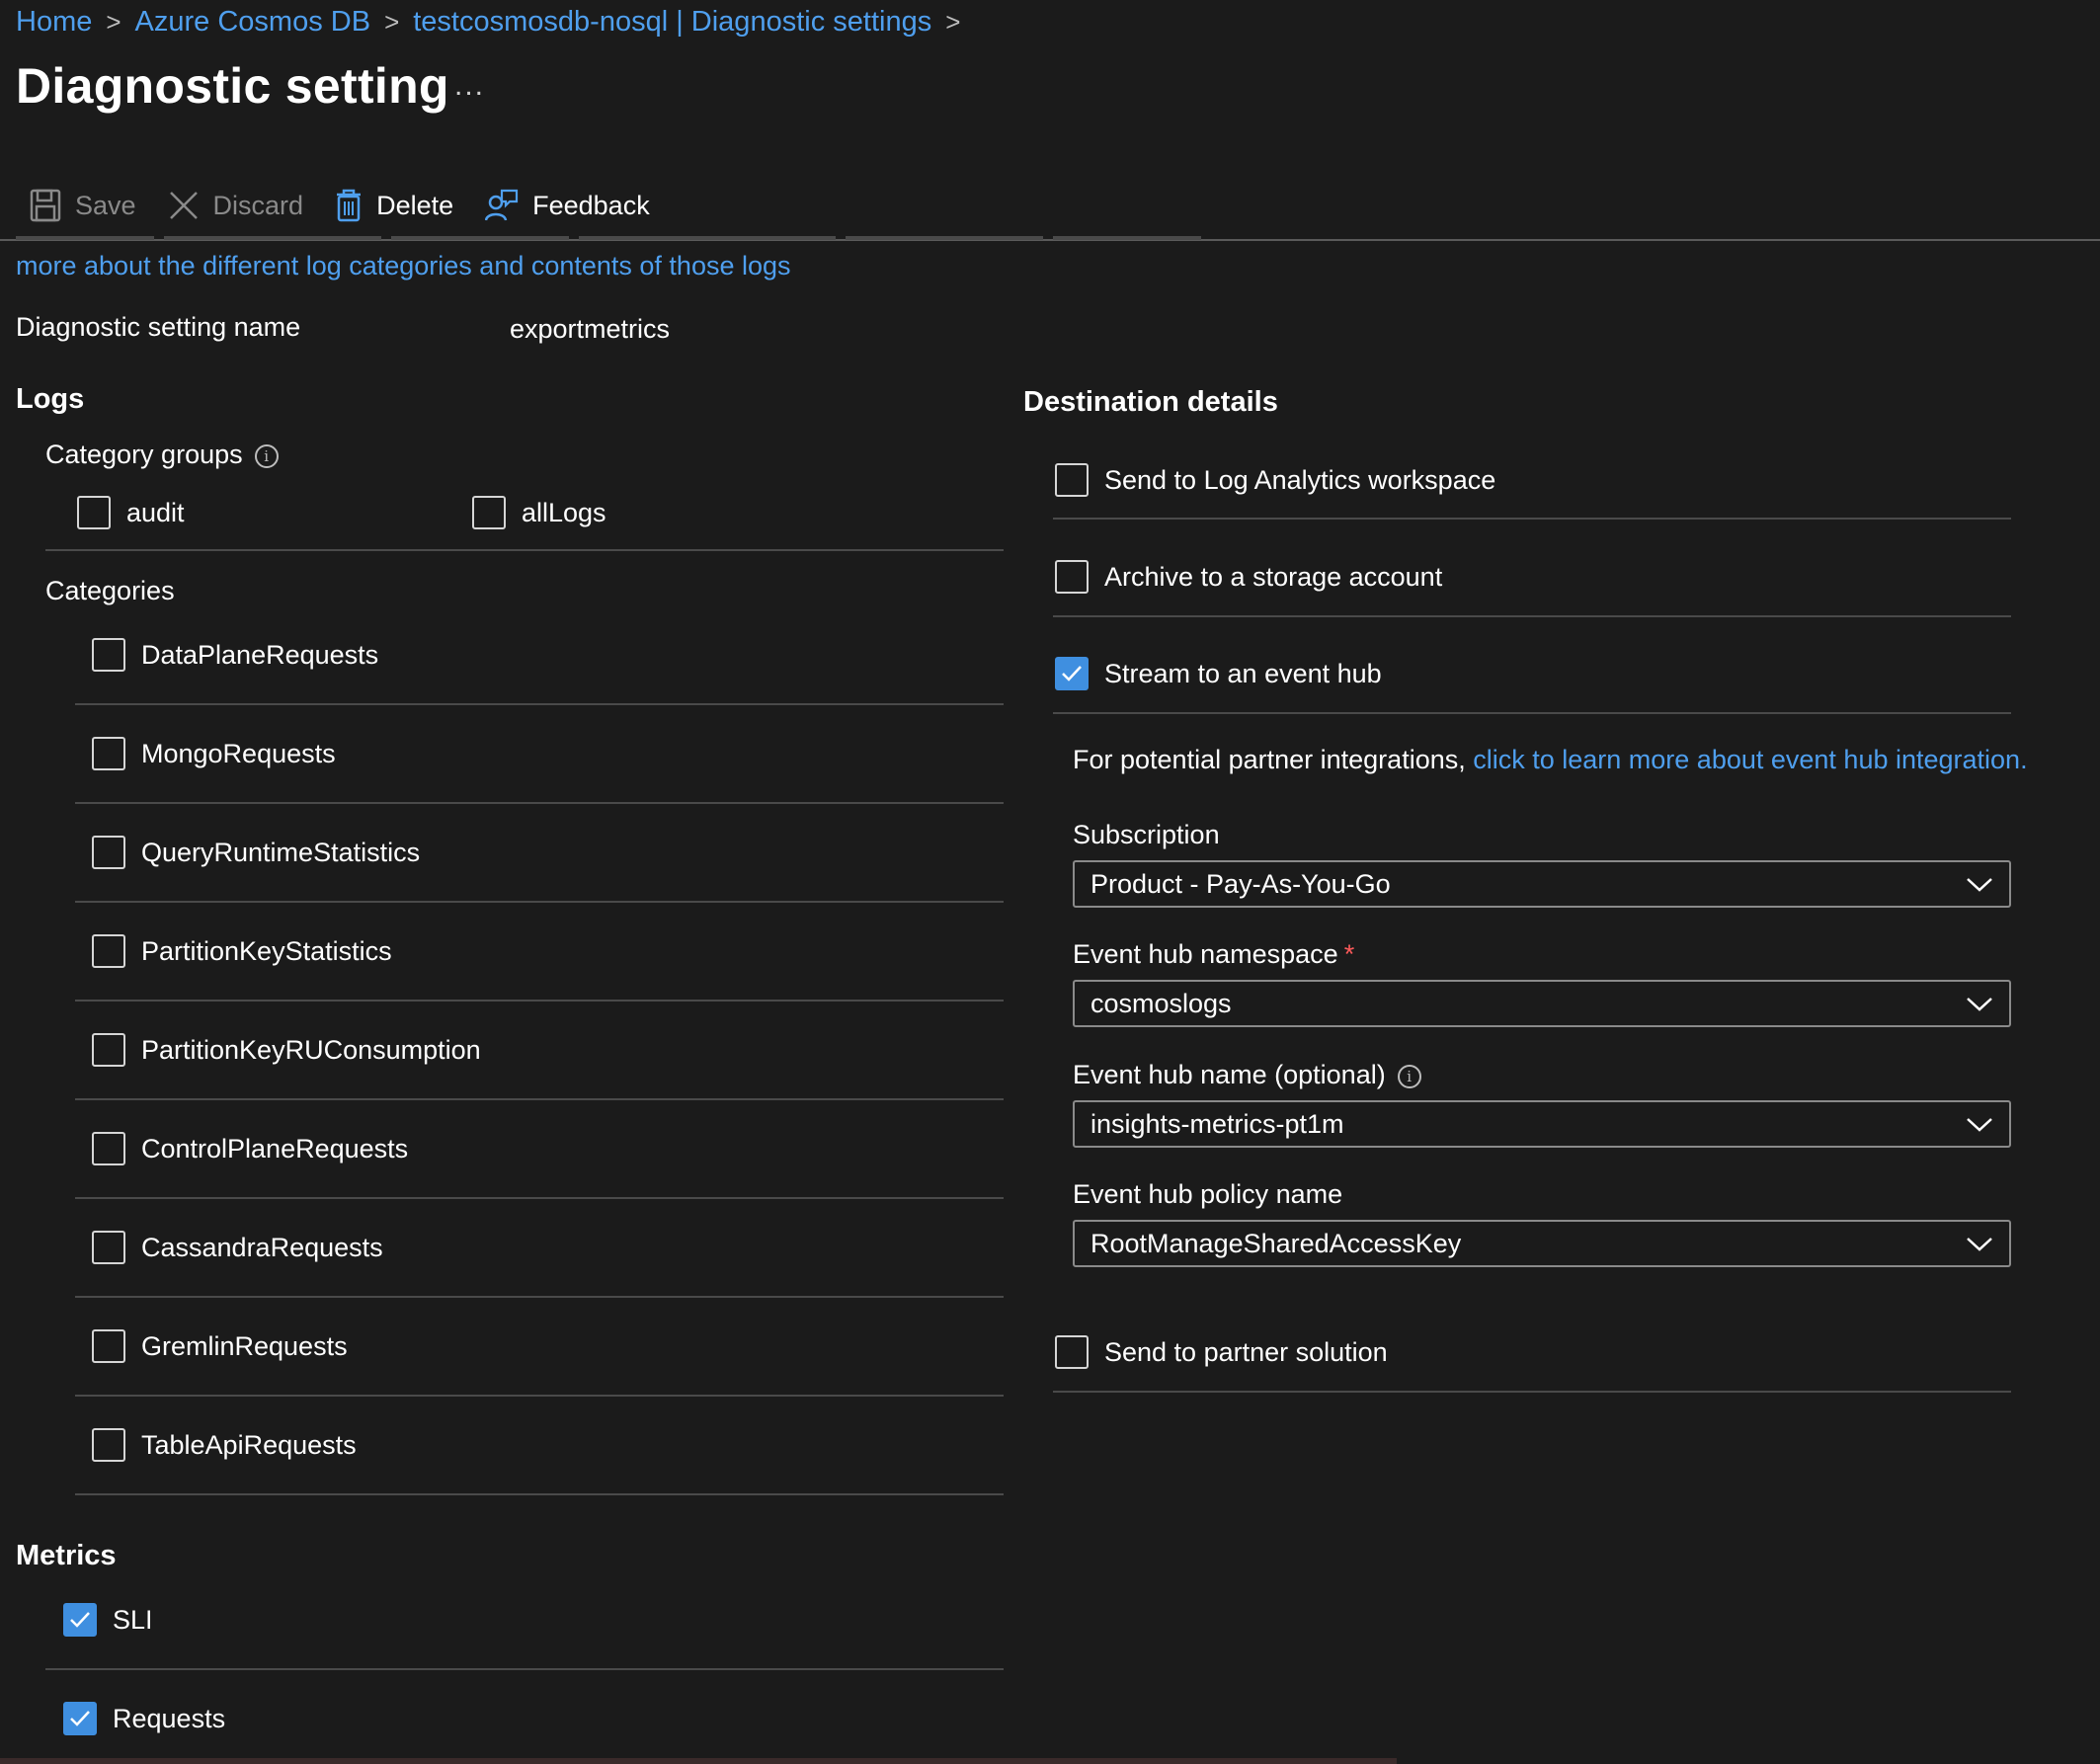 Image resolution: width=2100 pixels, height=1764 pixels. I want to click on metric-sli: SLI, so click(108, 1620).